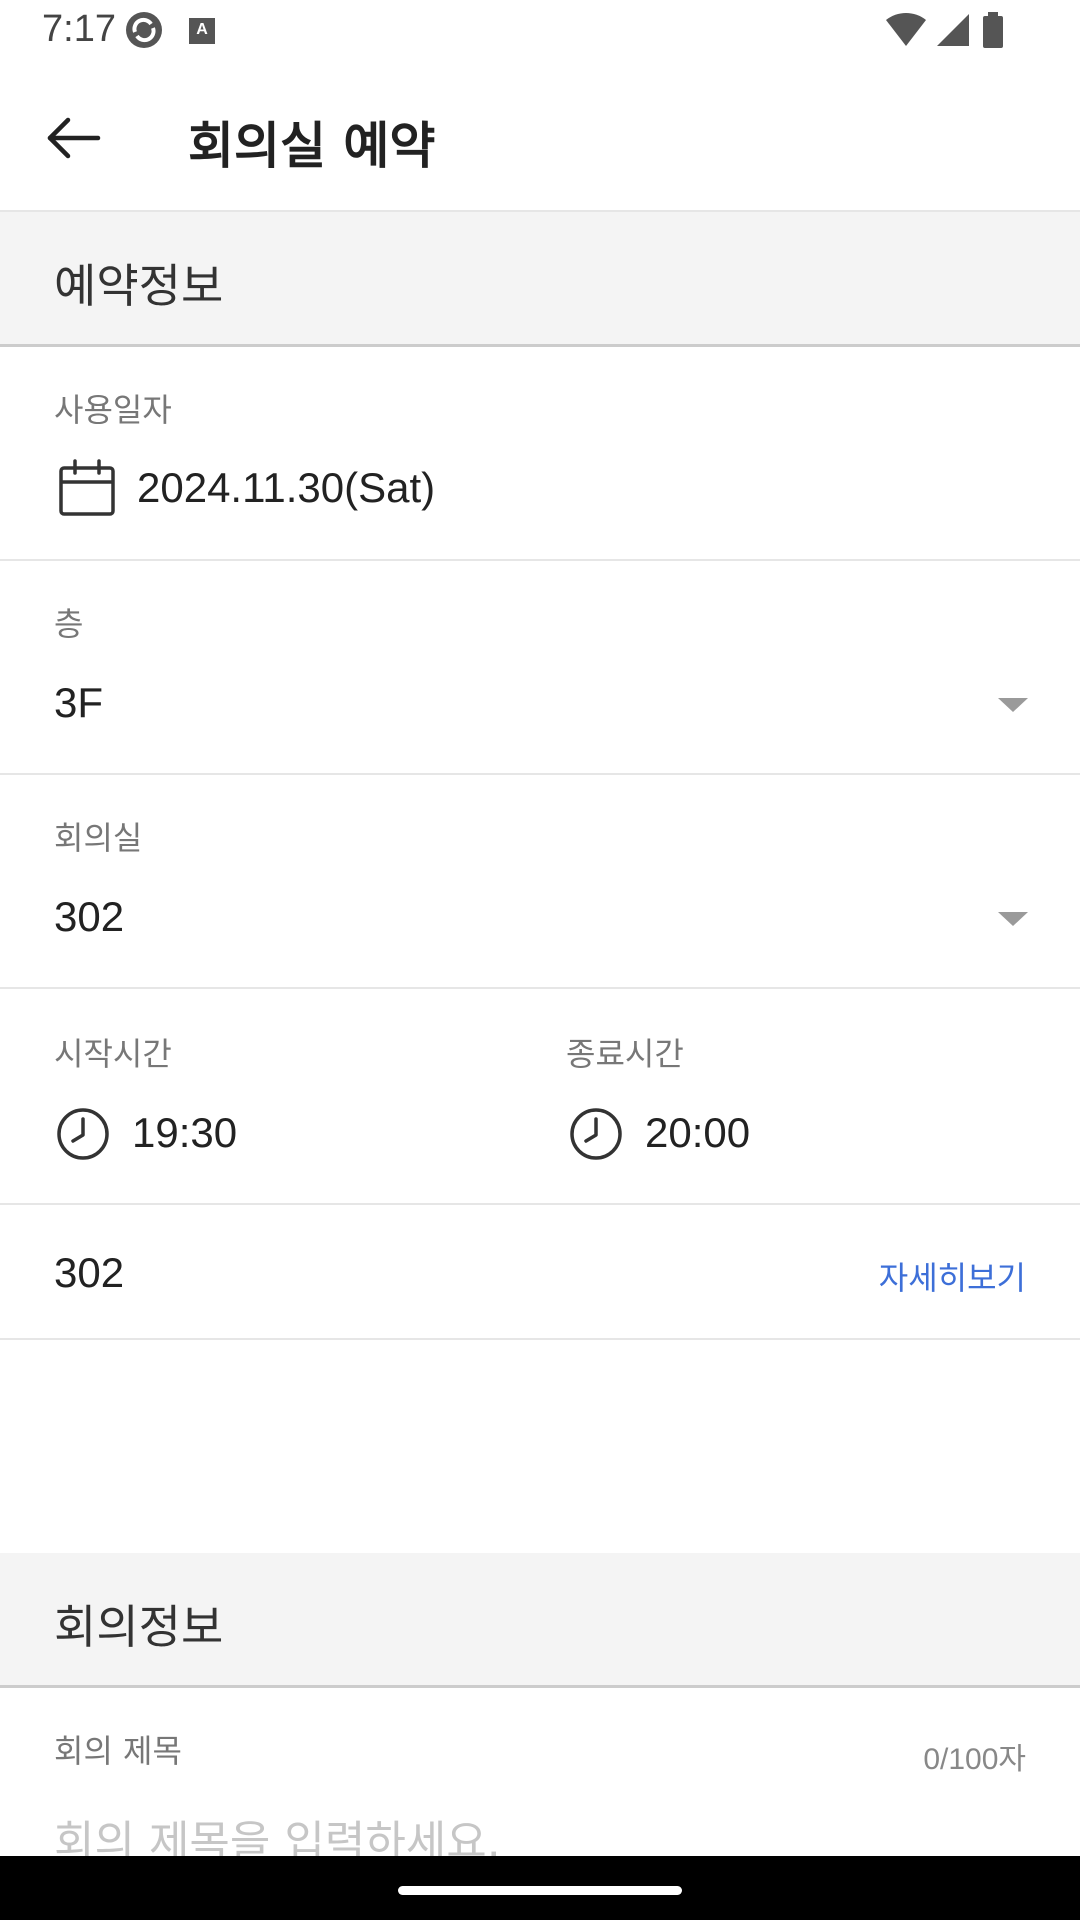 Image resolution: width=1080 pixels, height=1920 pixels. Describe the element at coordinates (89, 916) in the screenshot. I see `room-value: 302` at that location.